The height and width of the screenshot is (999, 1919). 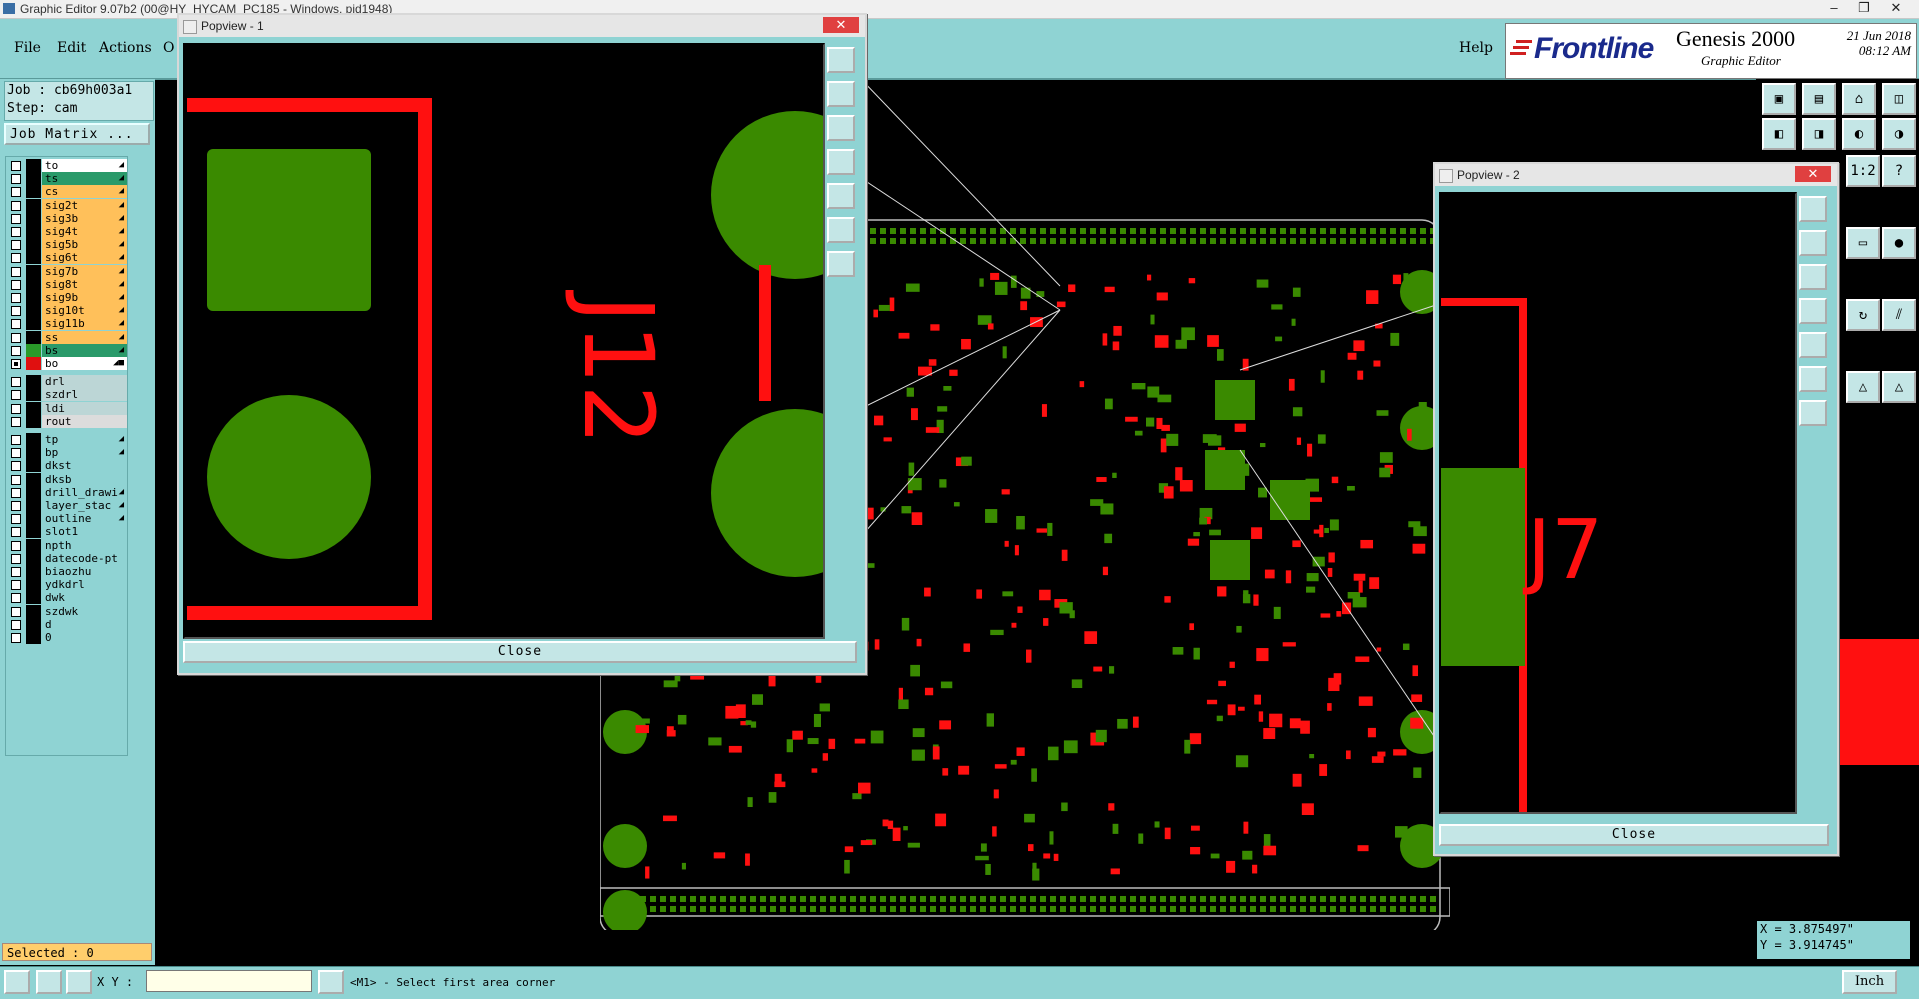 What do you see at coordinates (71, 48) in the screenshot?
I see `menu-edit: Edit` at bounding box center [71, 48].